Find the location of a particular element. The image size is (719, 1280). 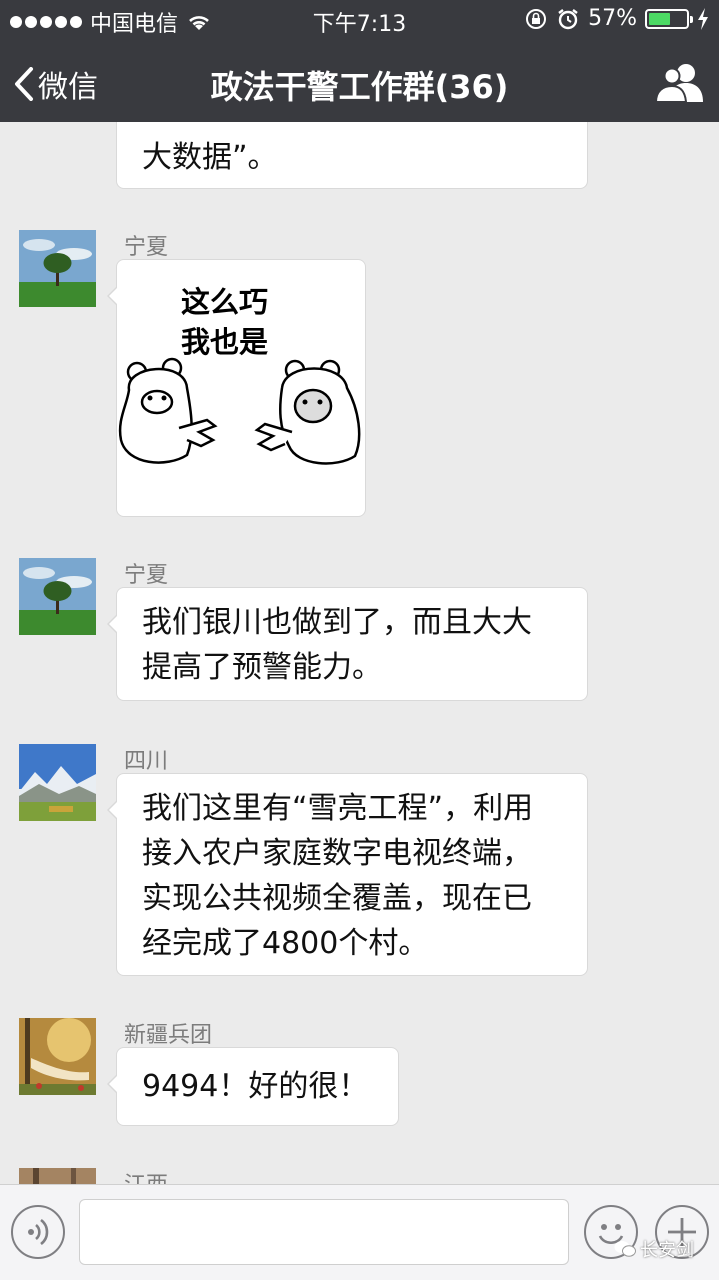

group-members-icon is located at coordinates (680, 82).